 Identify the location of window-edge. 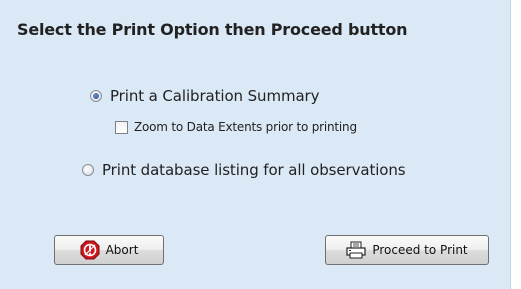
(510, 144).